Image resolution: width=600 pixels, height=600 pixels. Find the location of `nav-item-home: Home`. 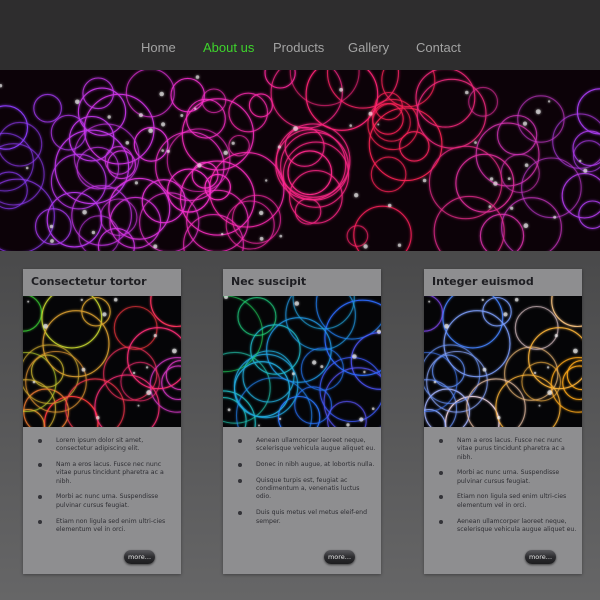

nav-item-home: Home is located at coordinates (158, 47).